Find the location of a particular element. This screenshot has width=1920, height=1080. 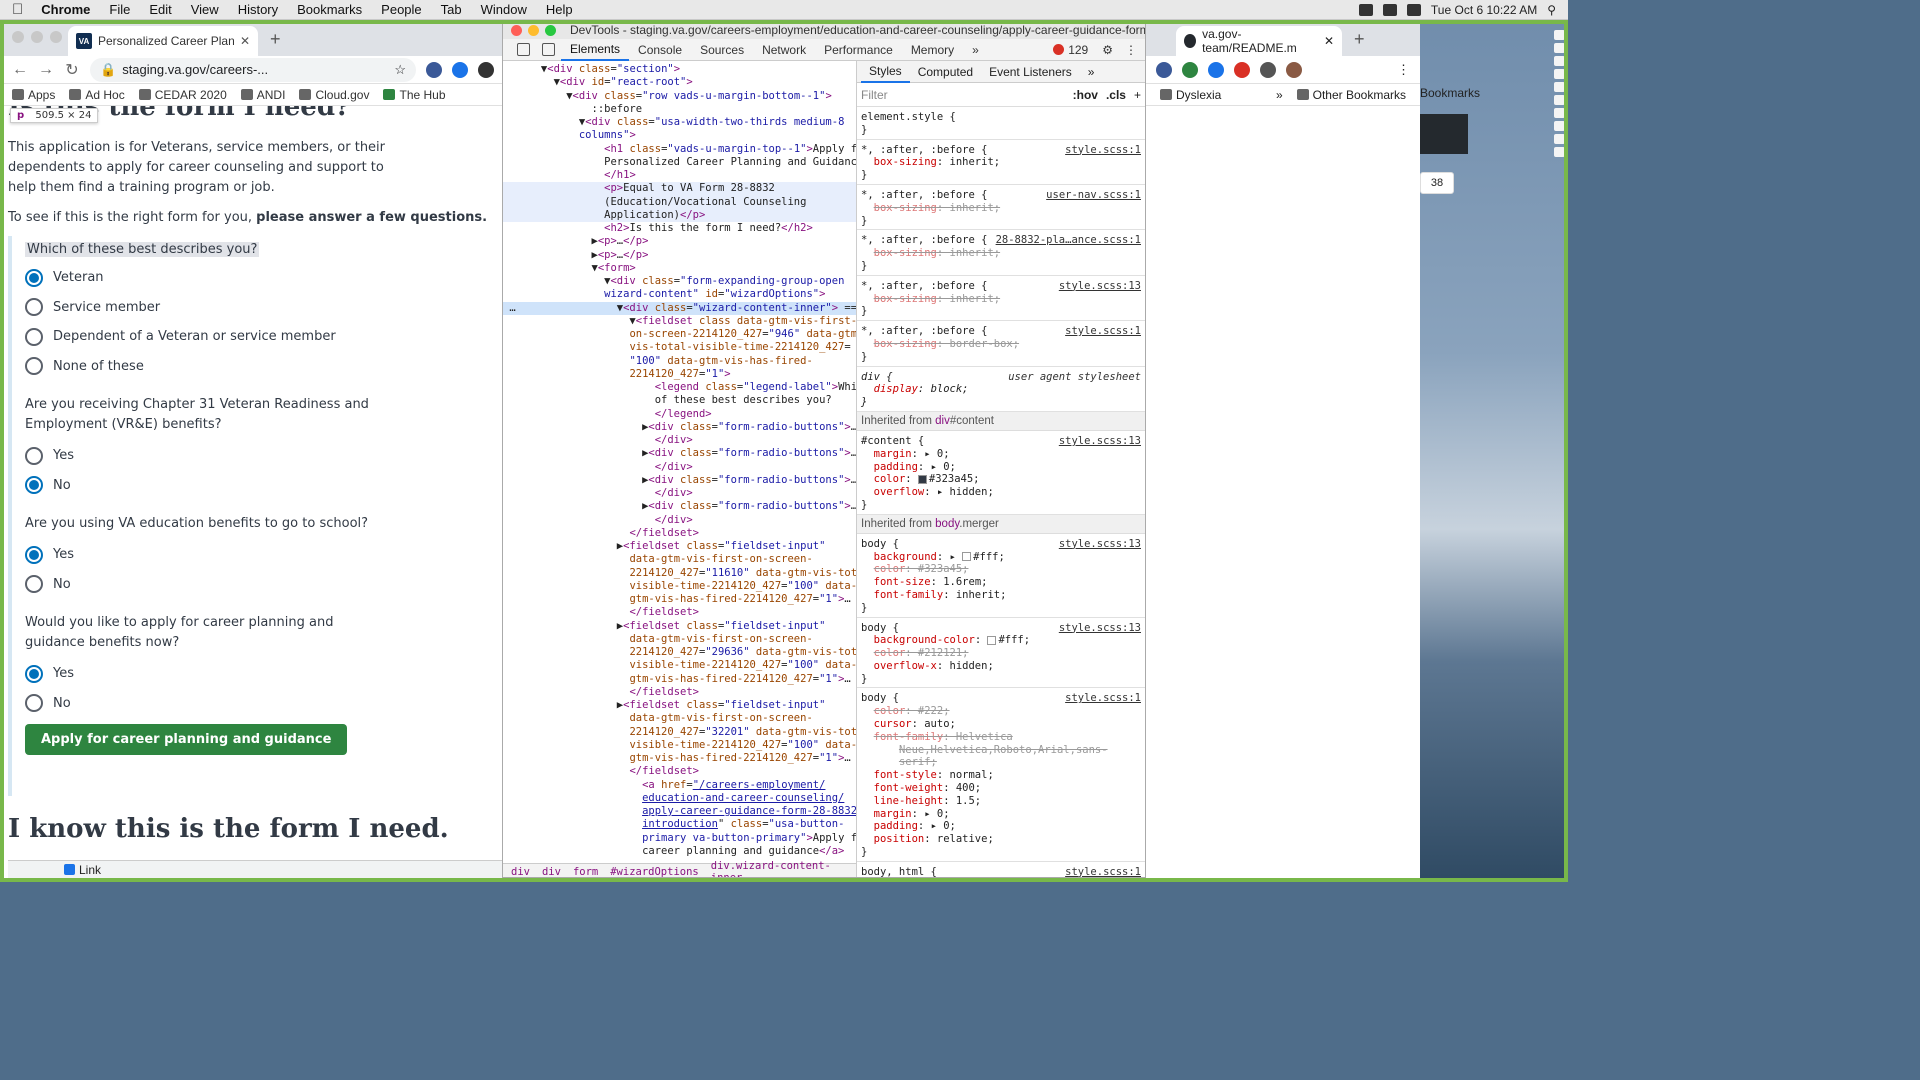

dom-node: primary va-button-primary">Apply for is located at coordinates (679, 838).